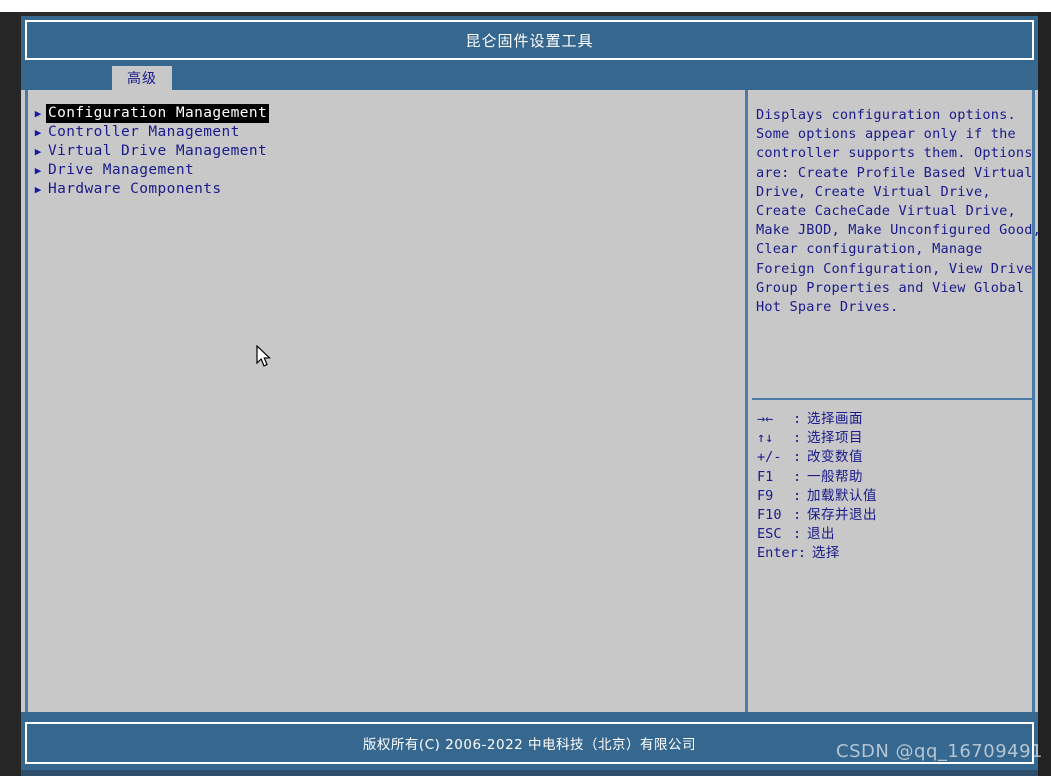 This screenshot has height=776, width=1051. Describe the element at coordinates (886, 115) in the screenshot. I see `help-line: Displays configuration options.` at that location.